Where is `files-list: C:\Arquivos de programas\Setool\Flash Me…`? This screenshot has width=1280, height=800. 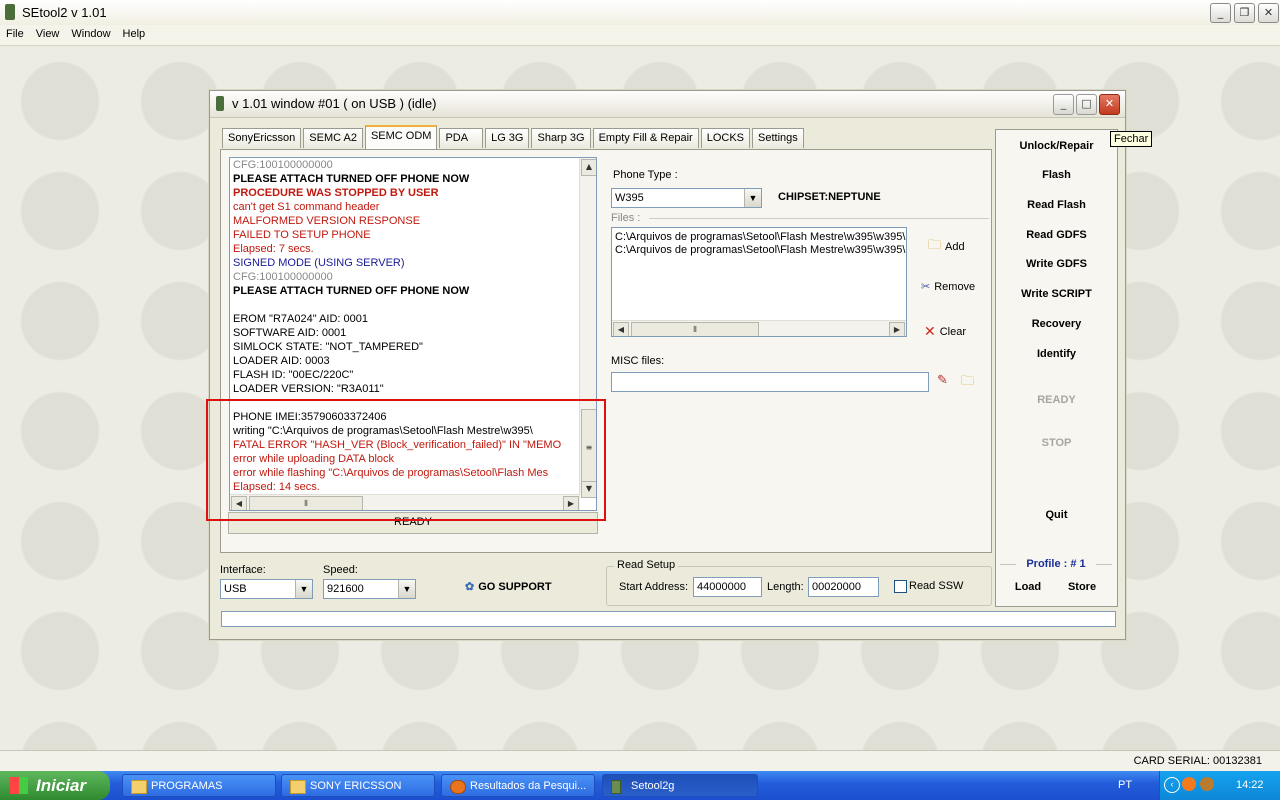
files-list: C:\Arquivos de programas\Setool\Flash Me… is located at coordinates (759, 282).